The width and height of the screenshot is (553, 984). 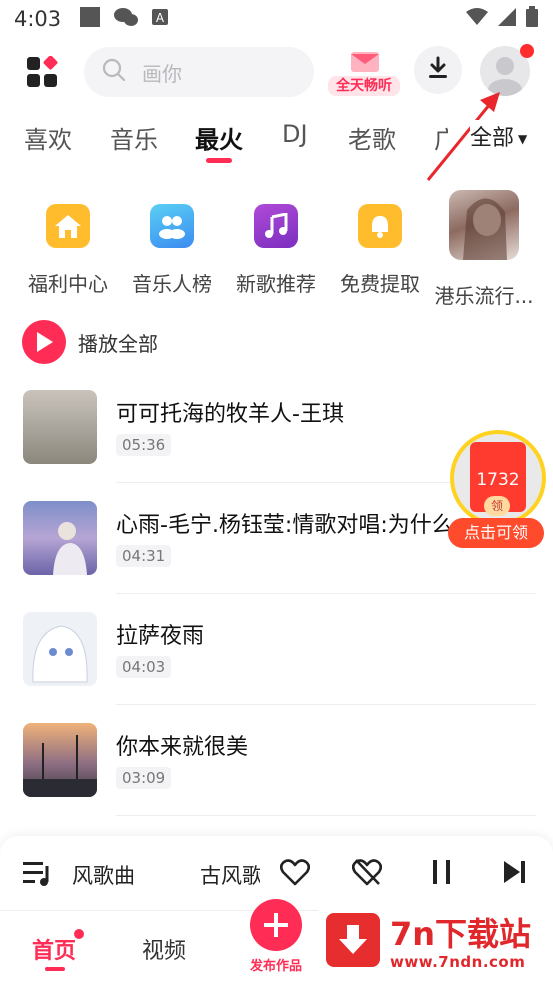 I want to click on wifi-icon, so click(x=477, y=19).